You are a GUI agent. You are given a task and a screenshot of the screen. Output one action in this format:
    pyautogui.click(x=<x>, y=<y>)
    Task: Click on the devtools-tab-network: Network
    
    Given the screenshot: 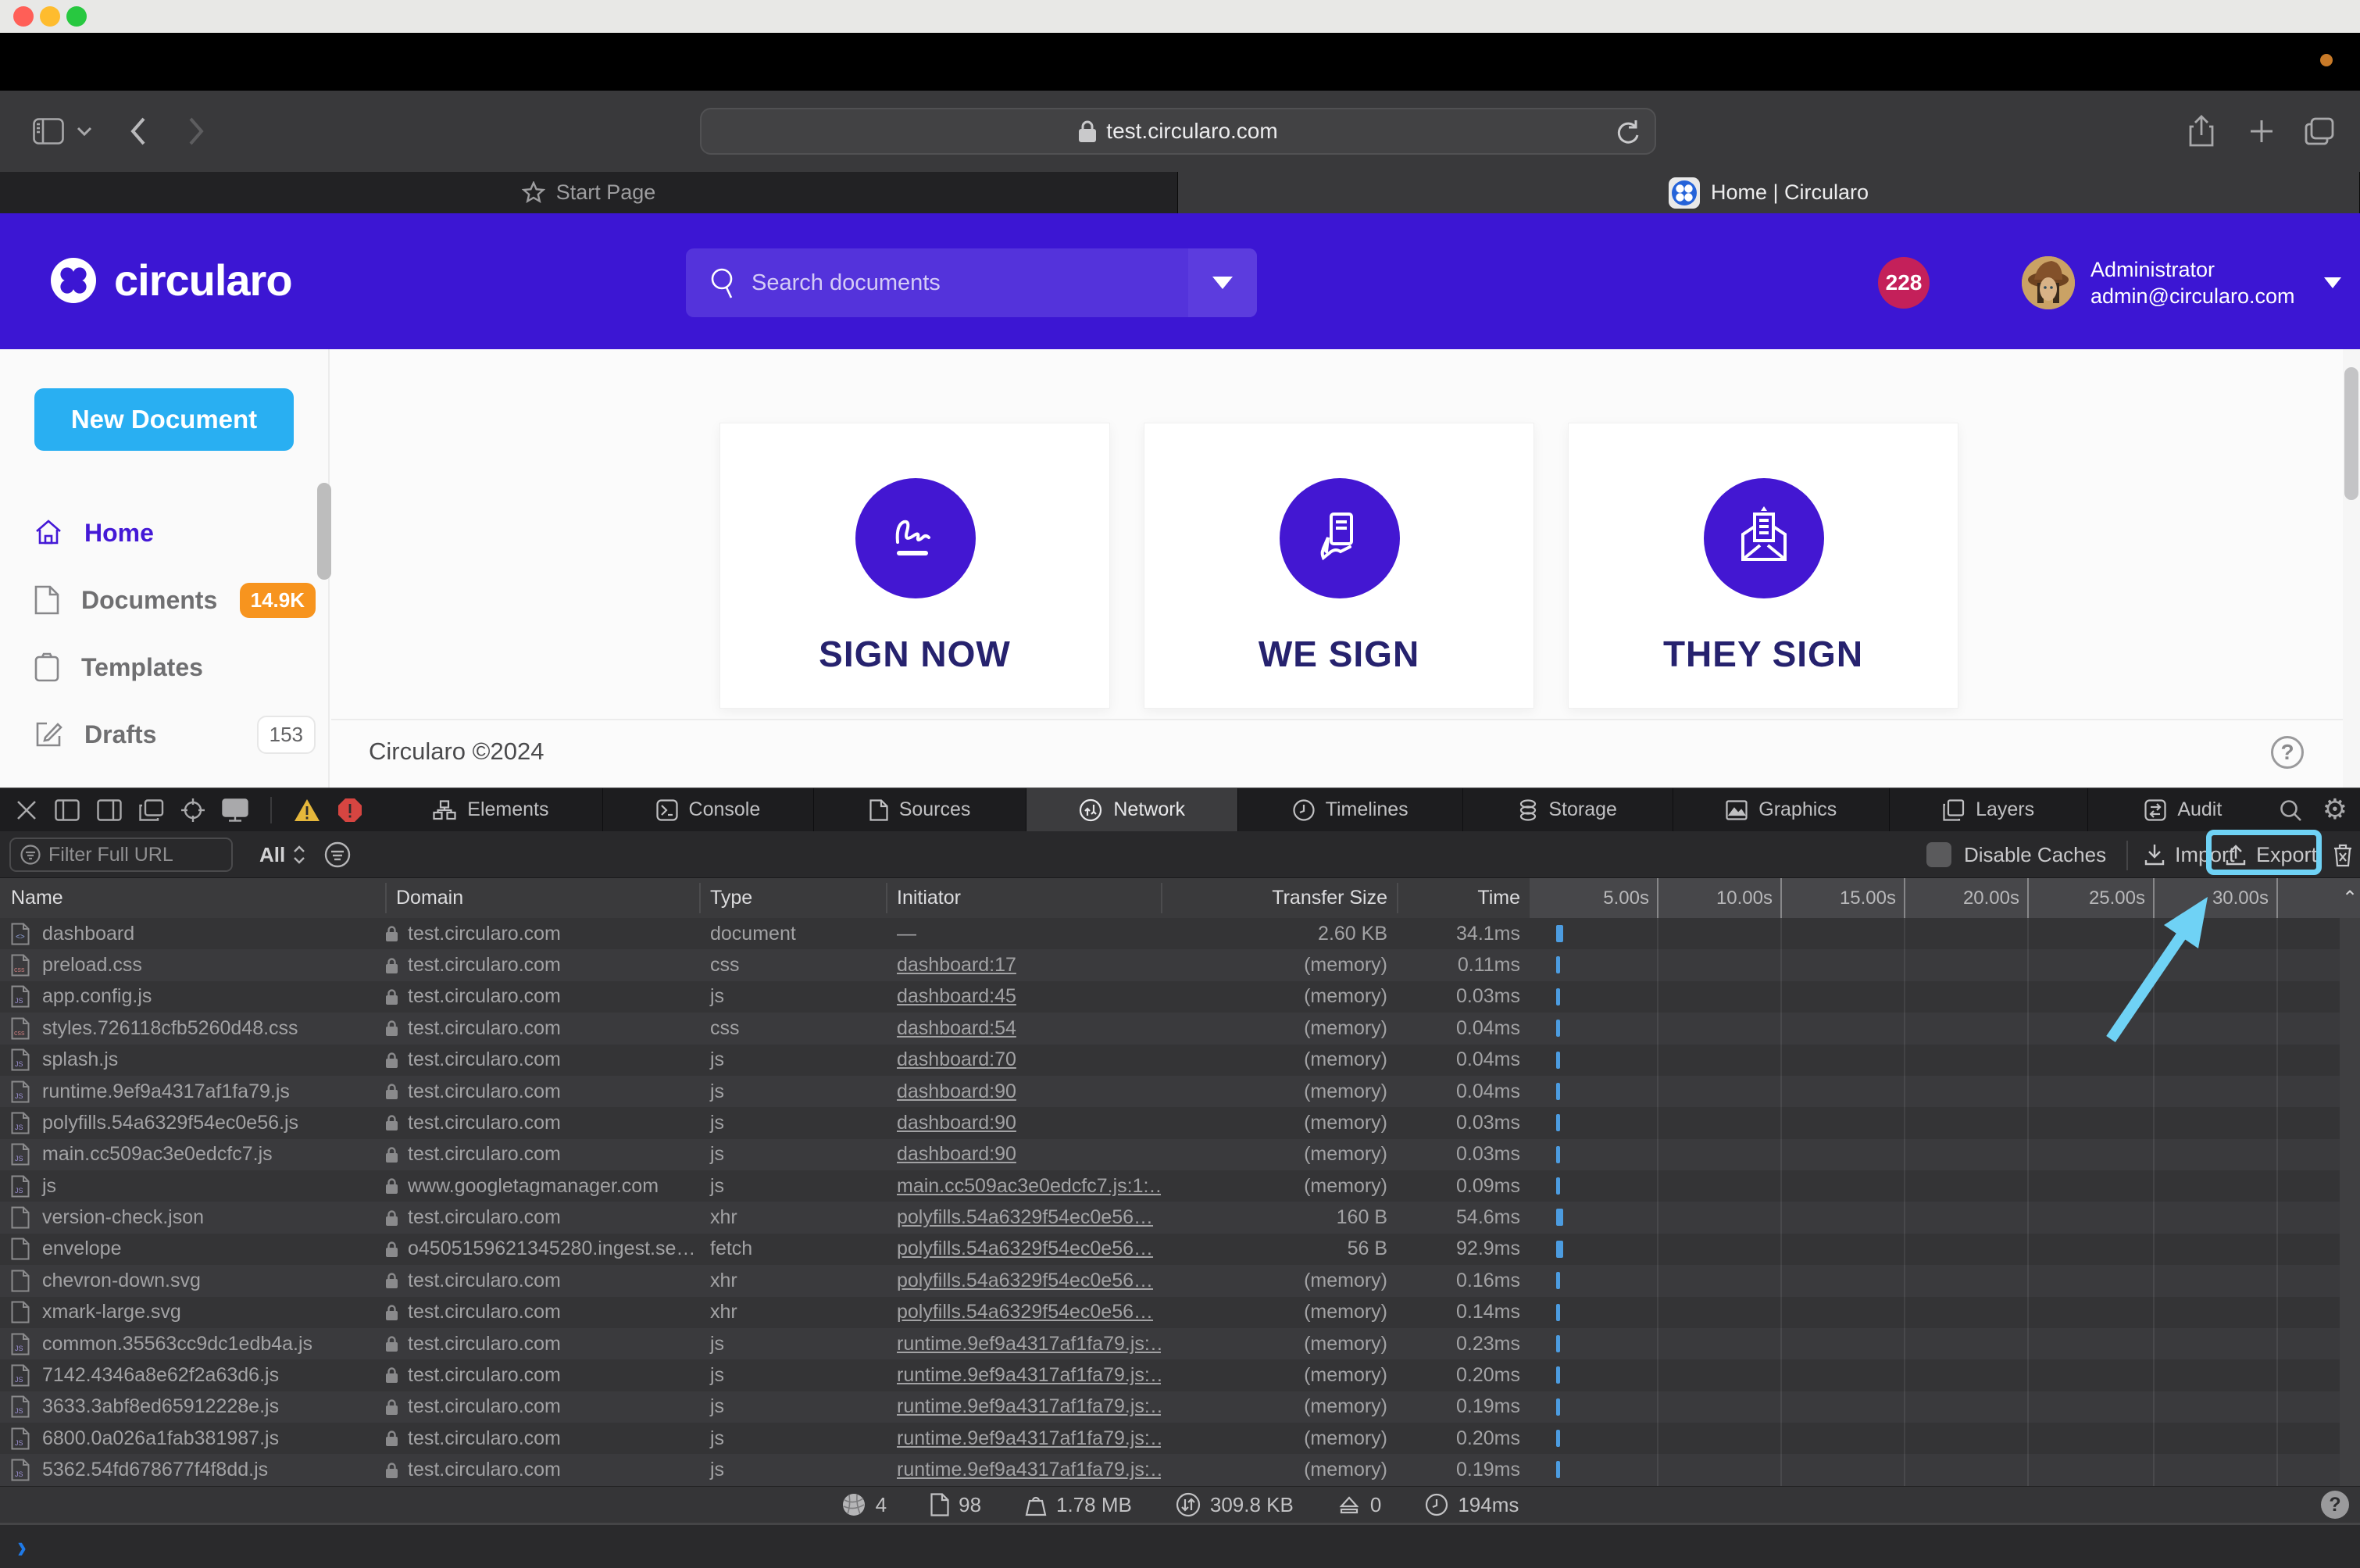 What is the action you would take?
    pyautogui.click(x=1132, y=810)
    